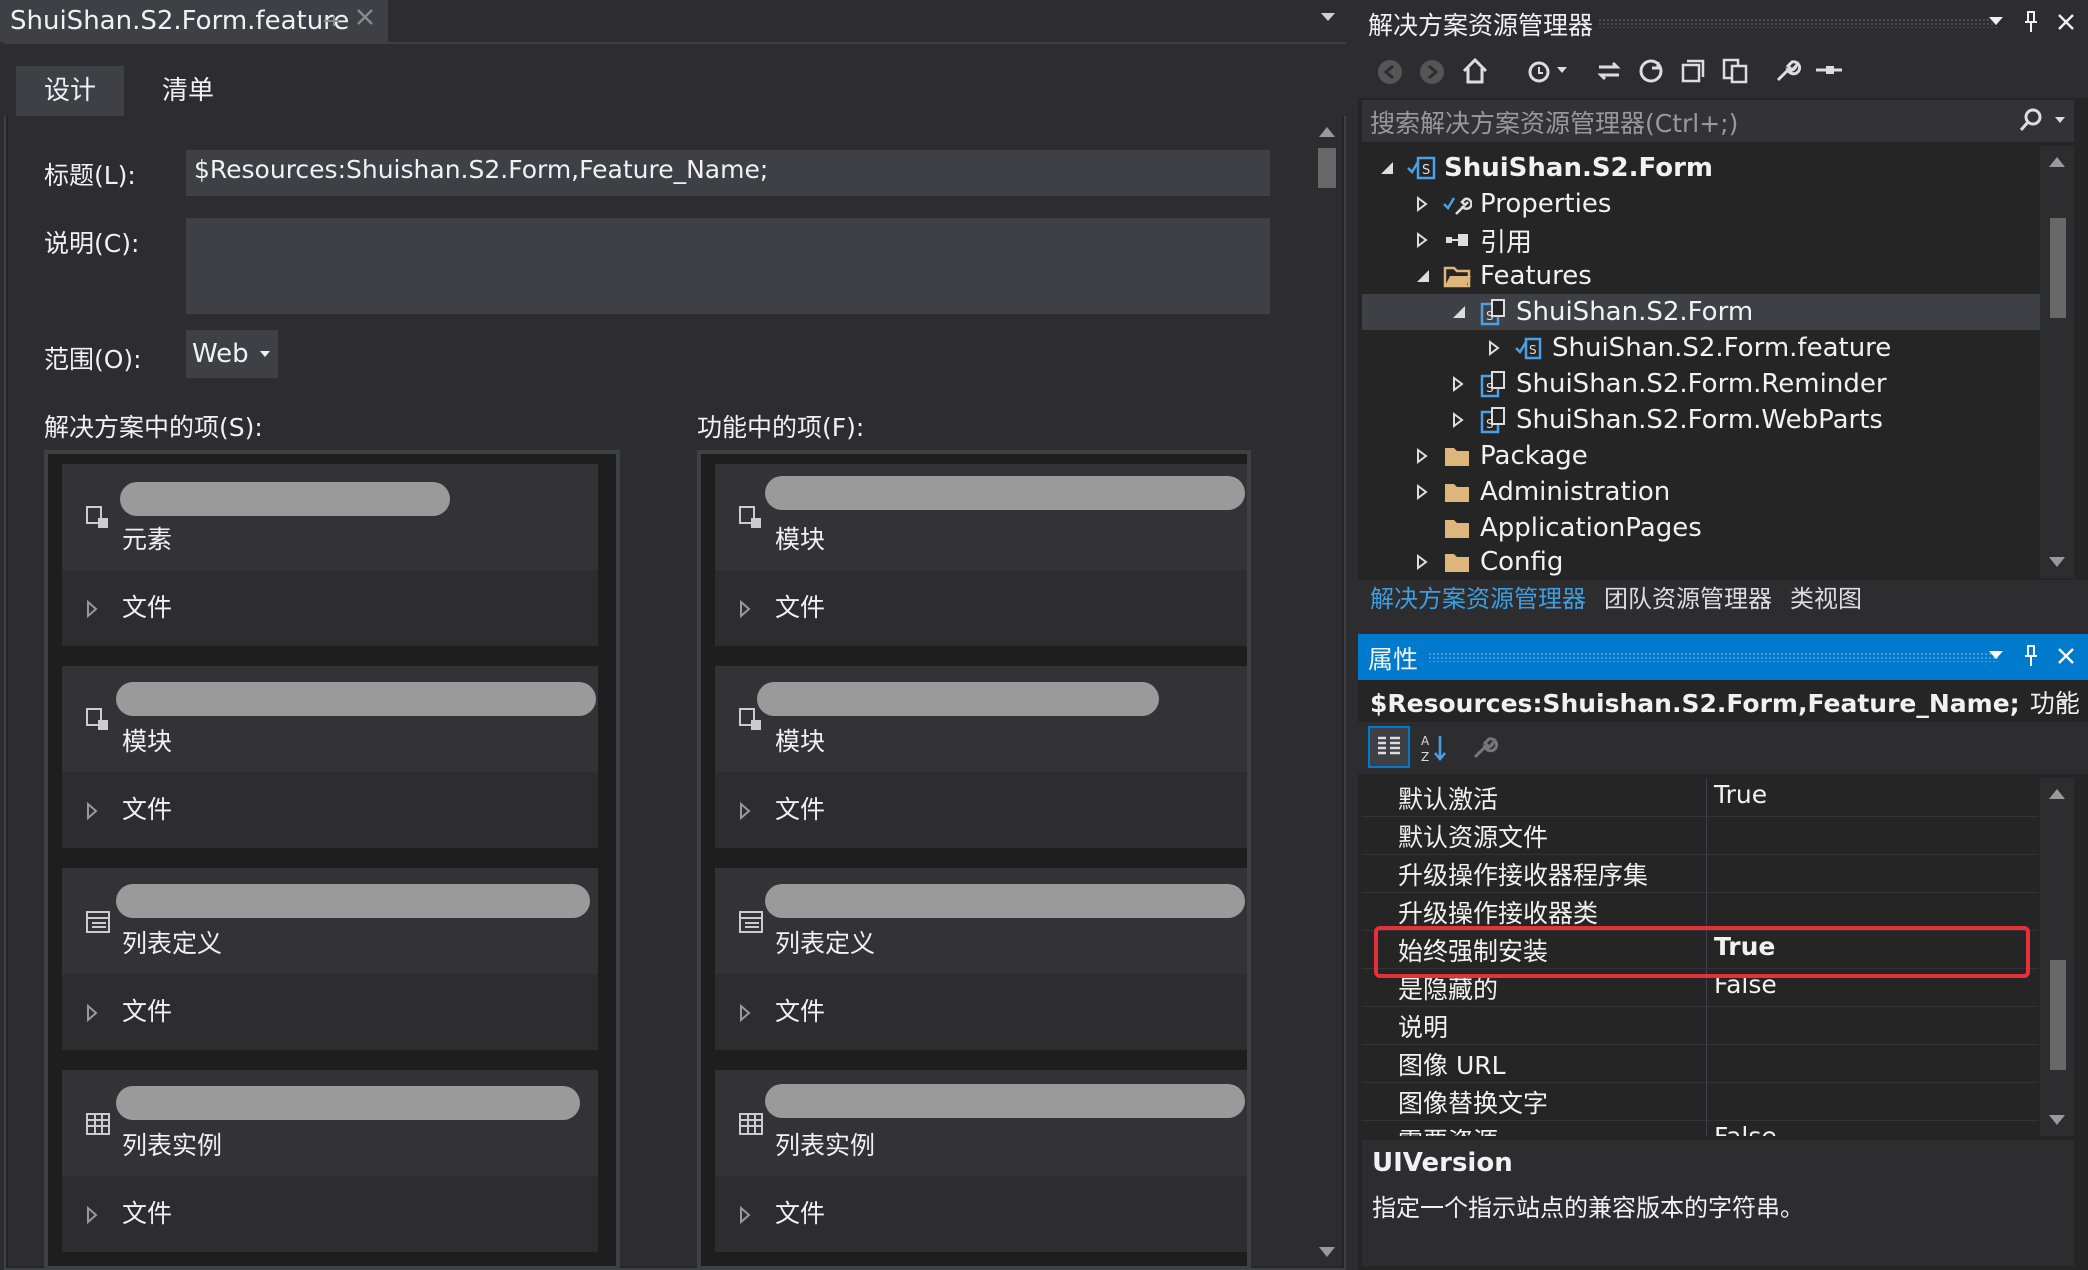  Describe the element at coordinates (1546, 204) in the screenshot. I see `tree-item-label: Properties` at that location.